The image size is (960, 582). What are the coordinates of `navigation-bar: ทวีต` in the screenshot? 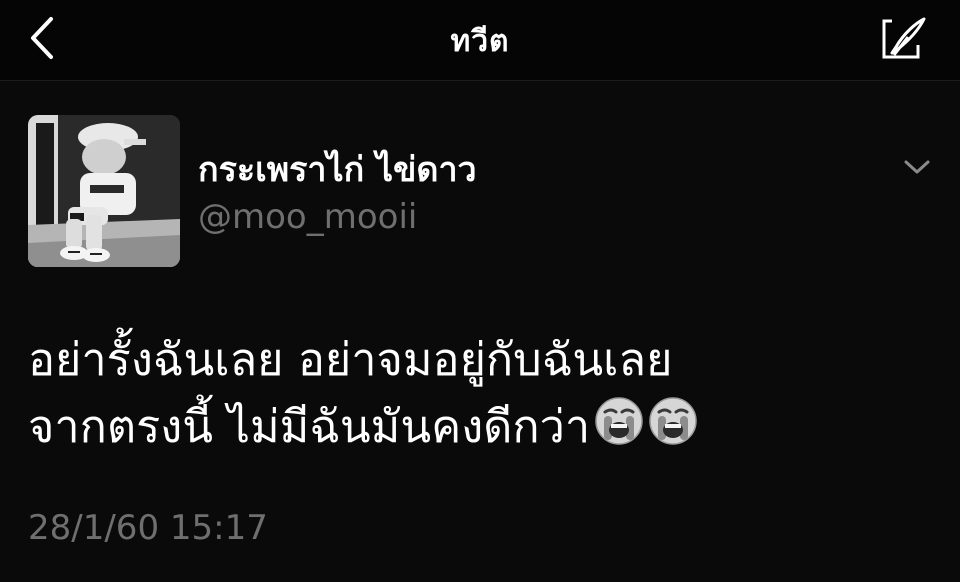 It's located at (480, 40).